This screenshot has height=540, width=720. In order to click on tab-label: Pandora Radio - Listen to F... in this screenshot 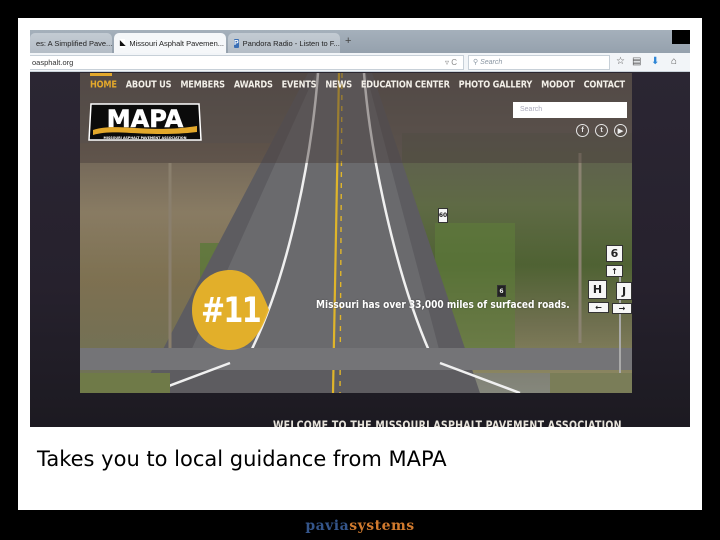, I will do `click(291, 43)`.